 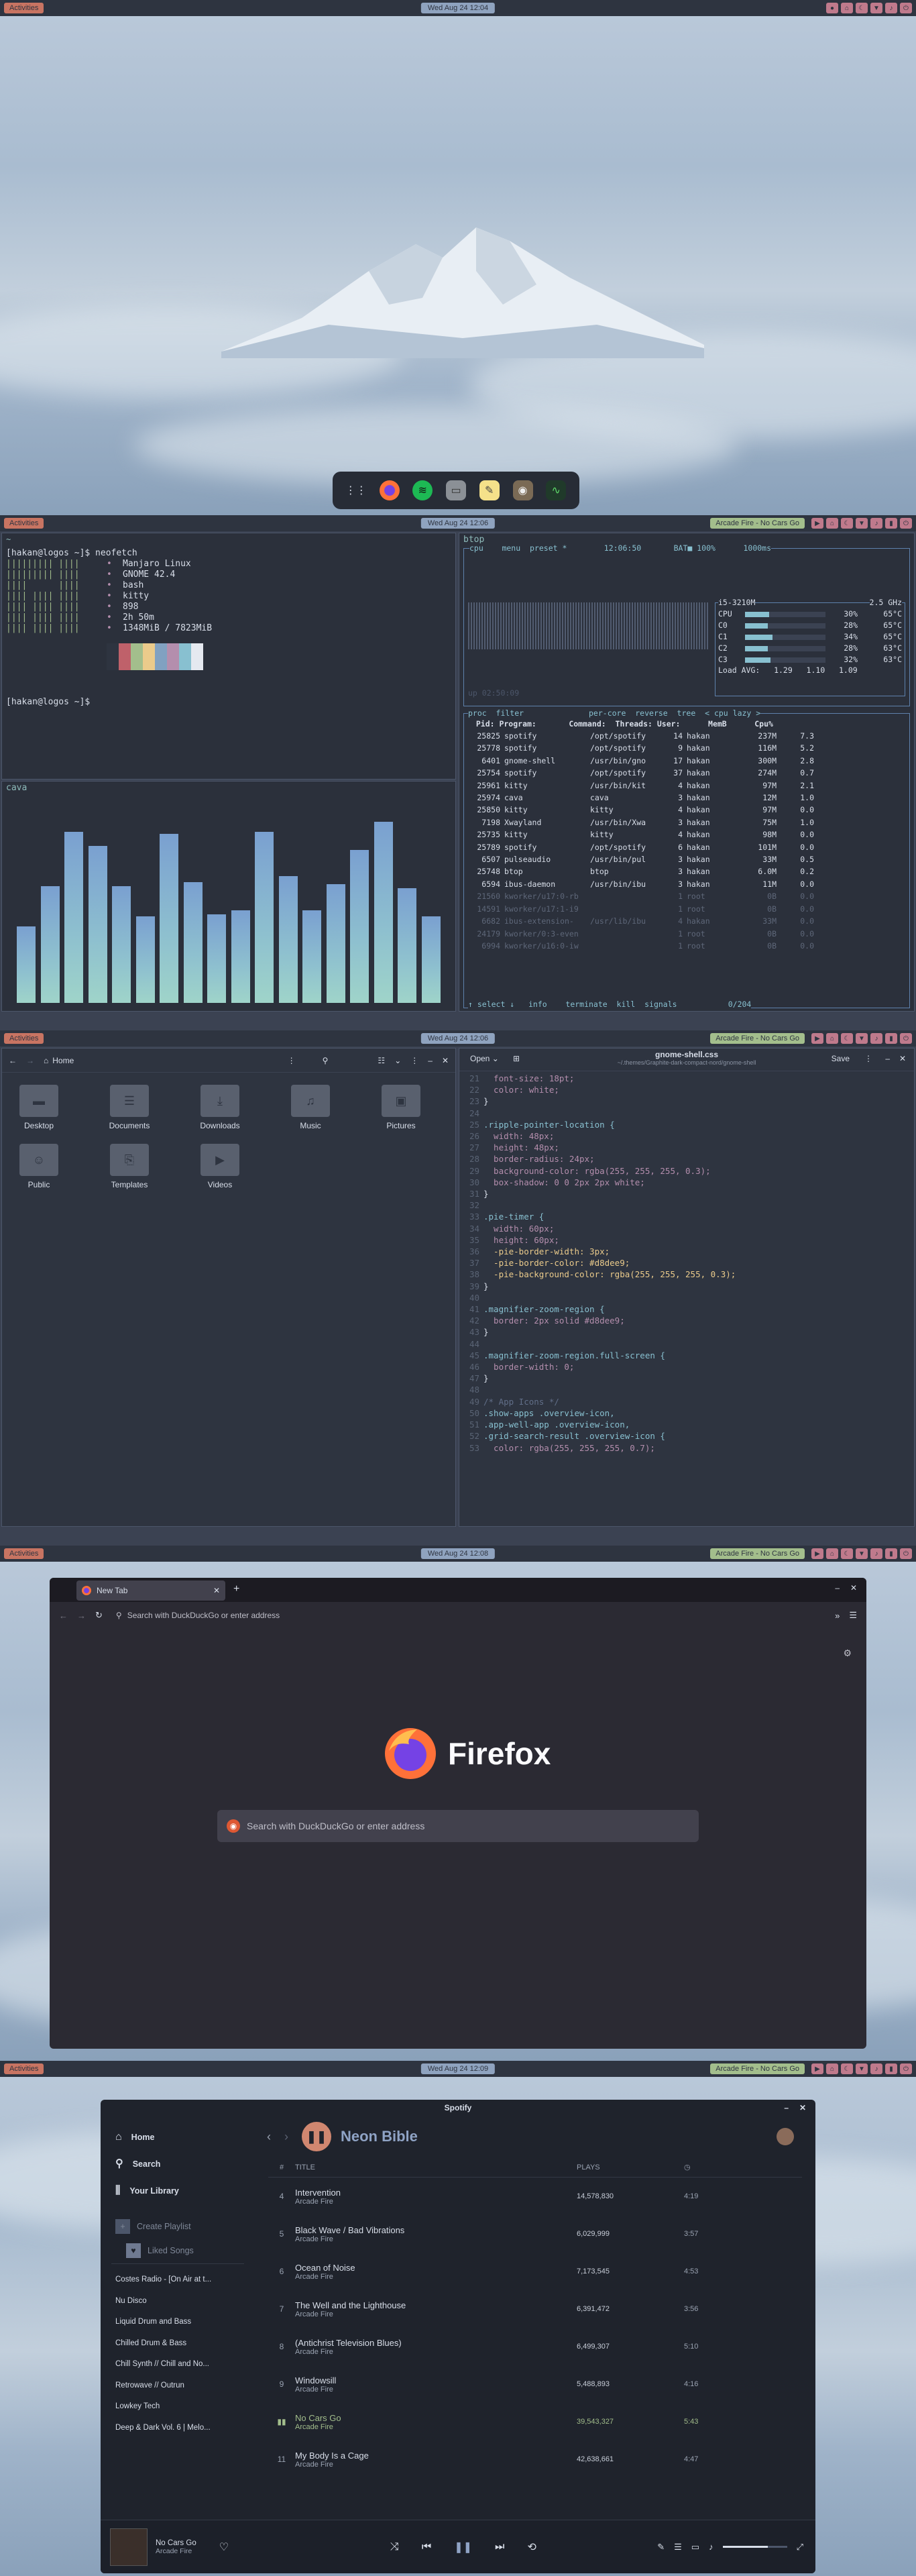 What do you see at coordinates (220, 1166) in the screenshot?
I see `folder-videos: ▶ Videos` at bounding box center [220, 1166].